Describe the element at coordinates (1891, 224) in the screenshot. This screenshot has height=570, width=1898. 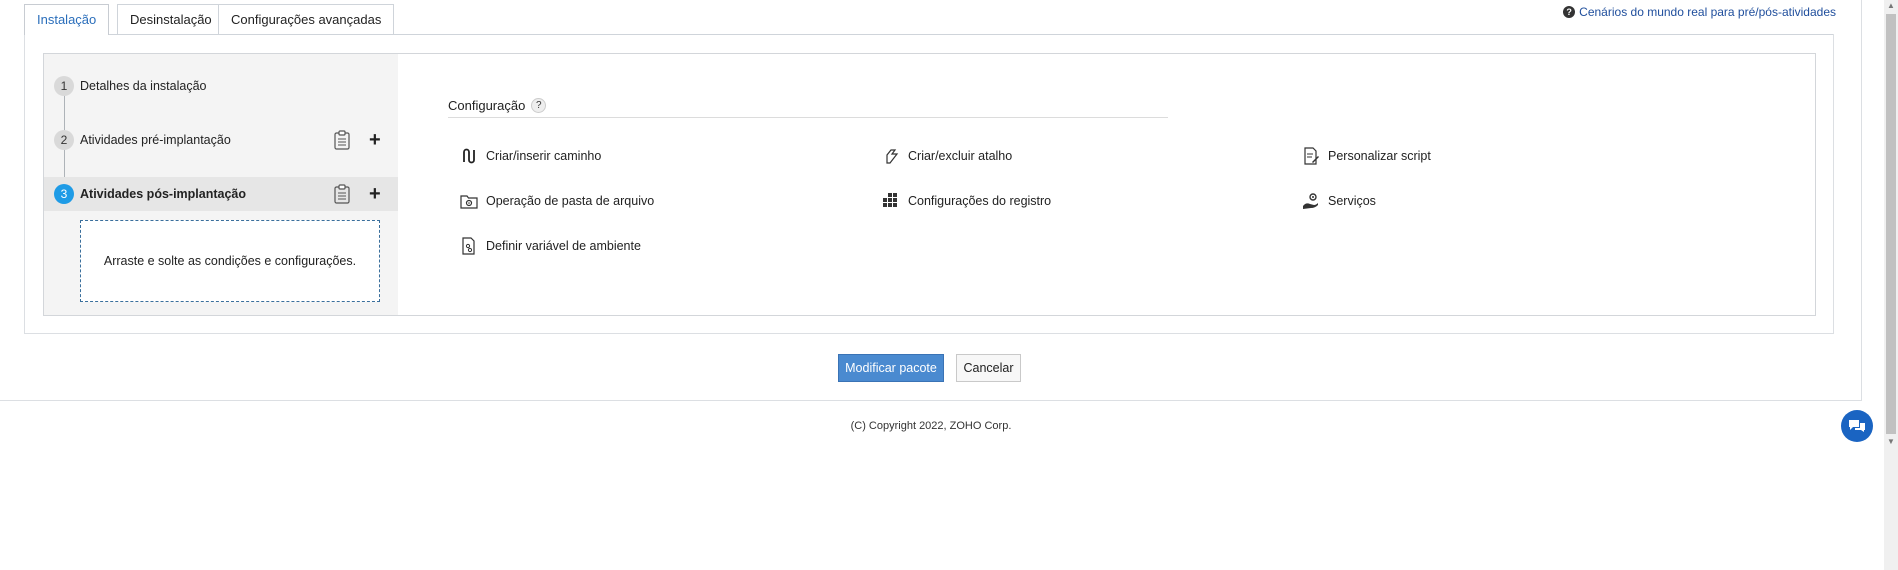
I see `scrollbar-thumb` at that location.